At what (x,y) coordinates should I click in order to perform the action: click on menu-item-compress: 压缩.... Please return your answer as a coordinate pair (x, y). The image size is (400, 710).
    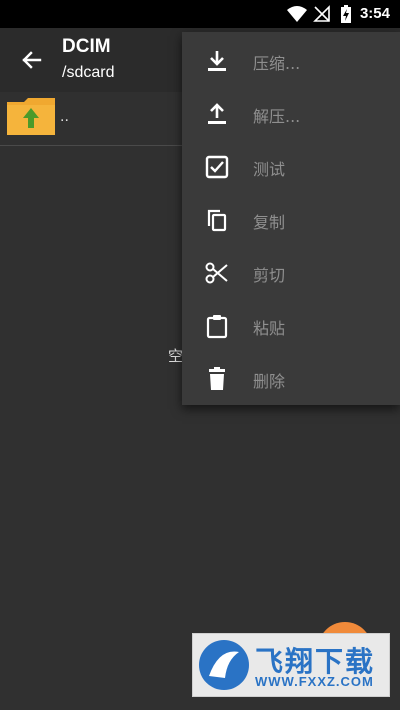
    Looking at the image, I should click on (291, 60).